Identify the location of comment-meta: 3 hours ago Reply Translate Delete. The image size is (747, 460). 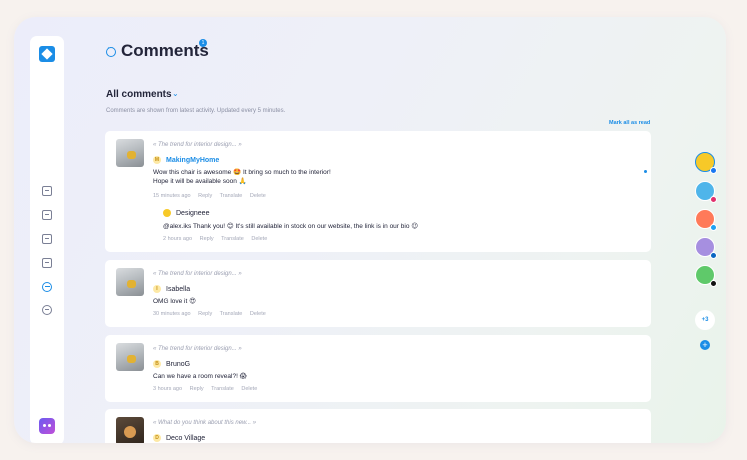
(208, 389).